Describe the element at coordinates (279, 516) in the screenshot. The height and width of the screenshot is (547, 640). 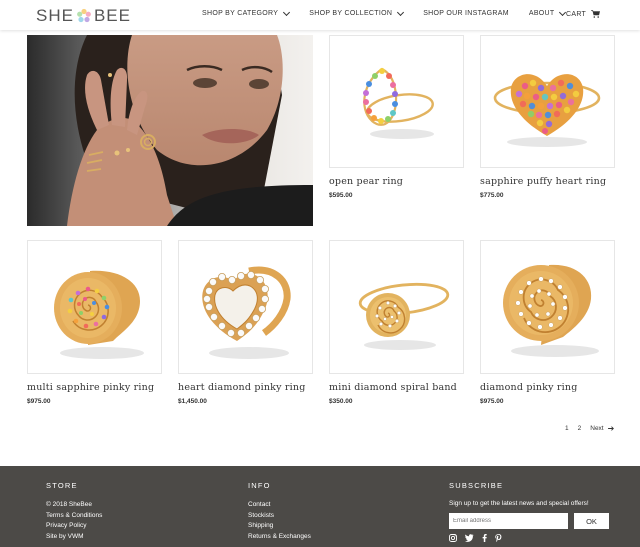
I see `stockists-link: Stockists` at that location.